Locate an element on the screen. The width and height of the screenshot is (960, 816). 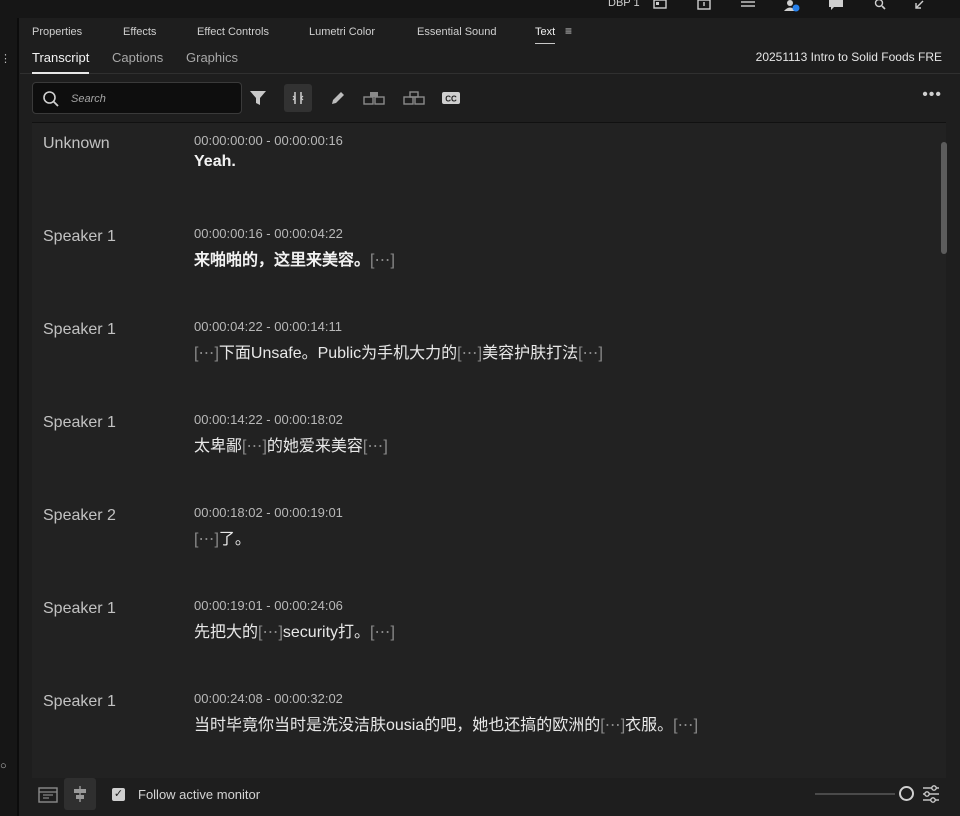
tab-captions: Captions is located at coordinates (137, 57).